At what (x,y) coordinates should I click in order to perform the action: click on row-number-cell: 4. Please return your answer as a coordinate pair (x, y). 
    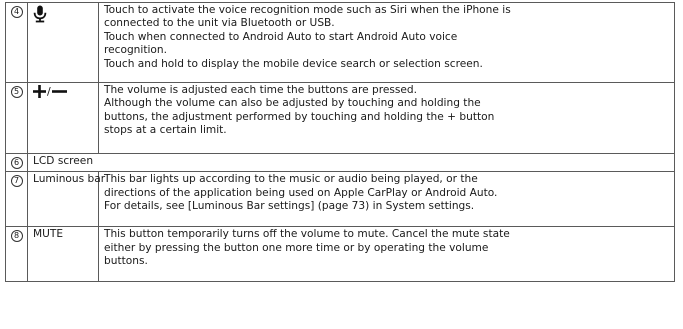
    Looking at the image, I should click on (16, 42).